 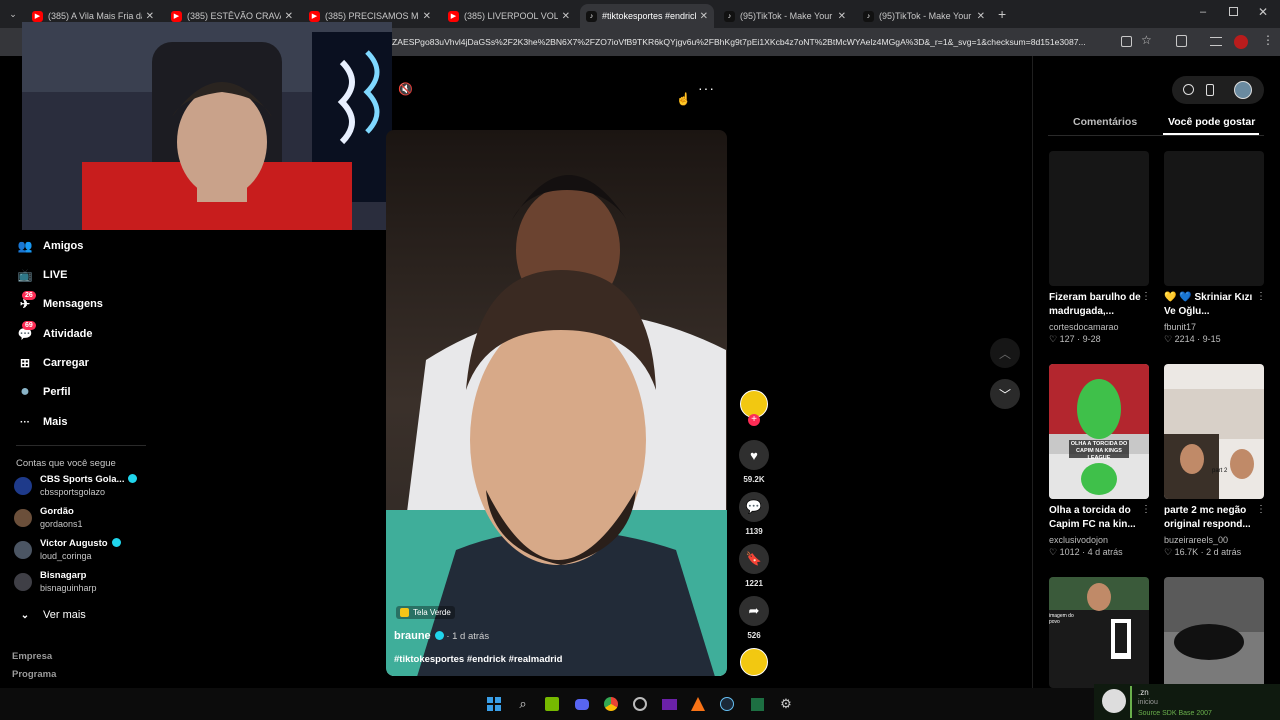 I want to click on maximize-icon, so click(x=1233, y=11).